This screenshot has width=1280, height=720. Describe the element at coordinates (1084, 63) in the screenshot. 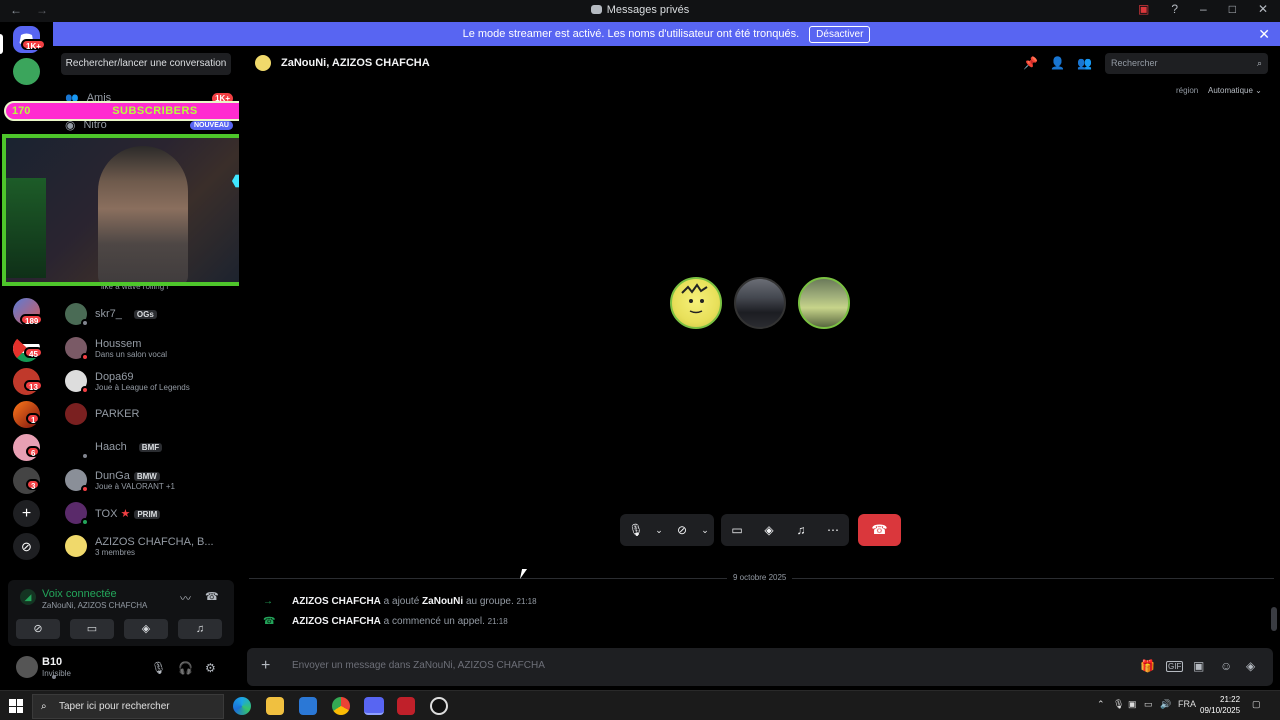

I see `members-icon: 👥` at that location.